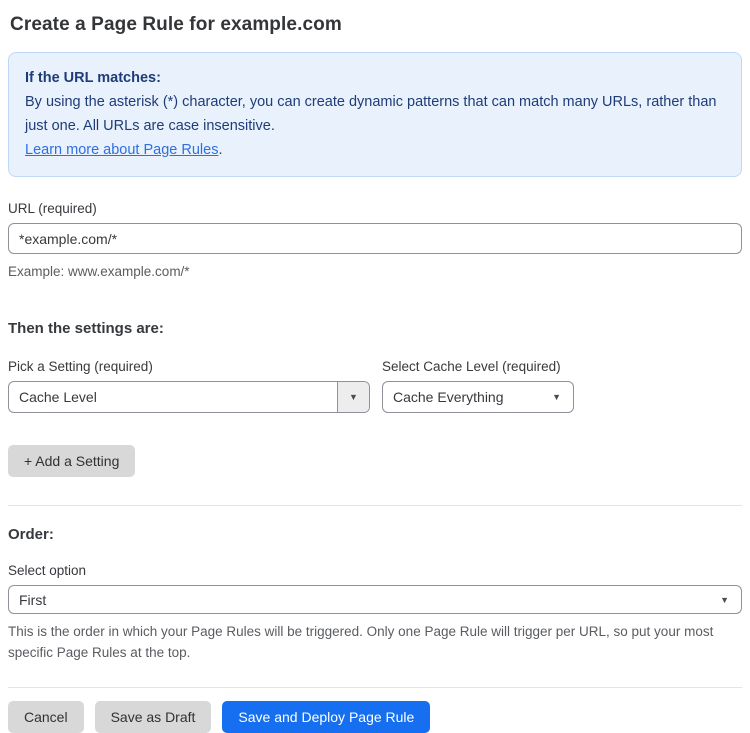  What do you see at coordinates (47, 570) in the screenshot?
I see `order-select-label: Select option` at bounding box center [47, 570].